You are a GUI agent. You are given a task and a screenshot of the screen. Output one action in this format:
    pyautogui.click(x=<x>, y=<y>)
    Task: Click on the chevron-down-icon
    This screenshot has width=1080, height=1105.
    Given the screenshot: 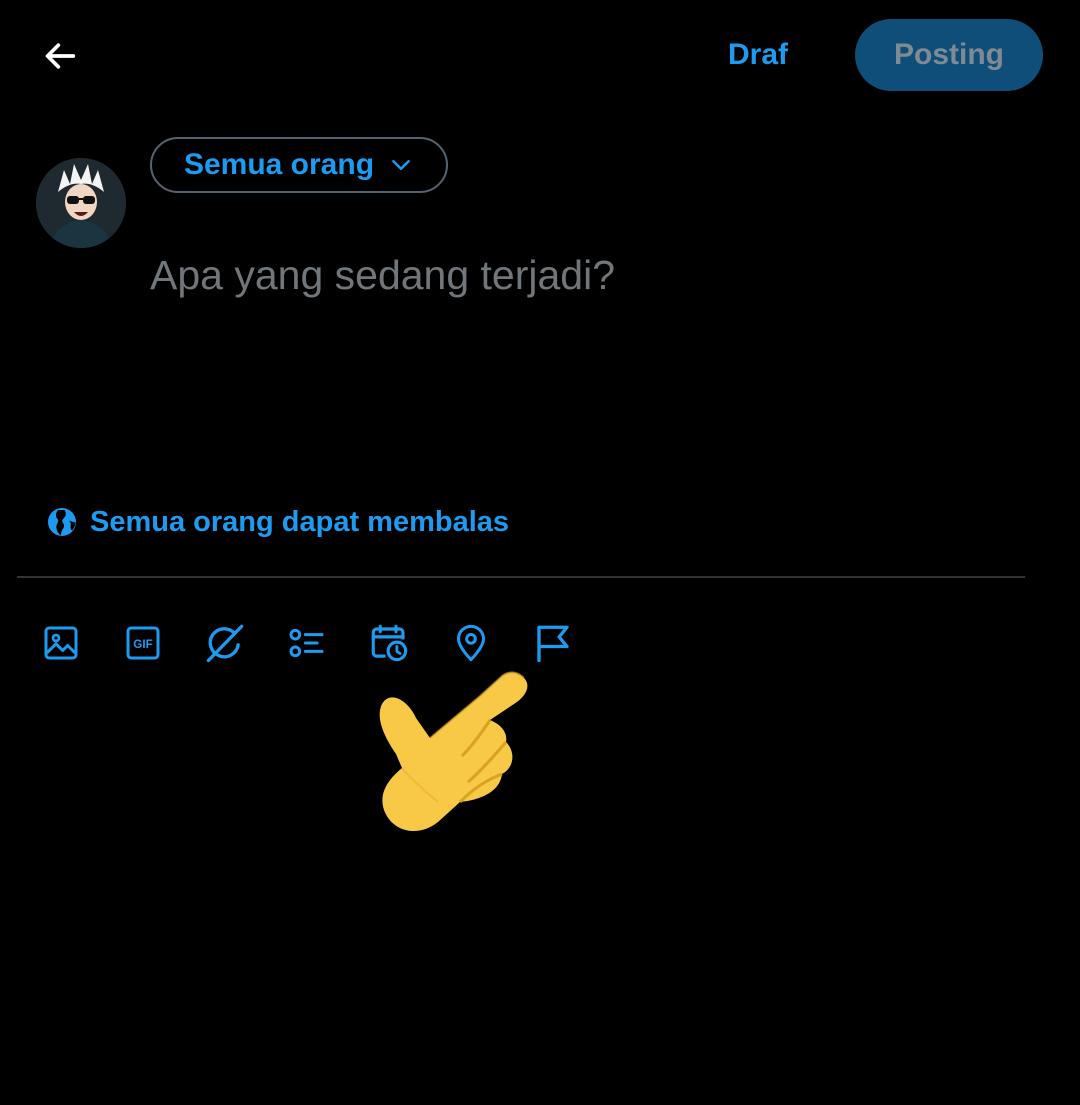 What is the action you would take?
    pyautogui.click(x=401, y=165)
    